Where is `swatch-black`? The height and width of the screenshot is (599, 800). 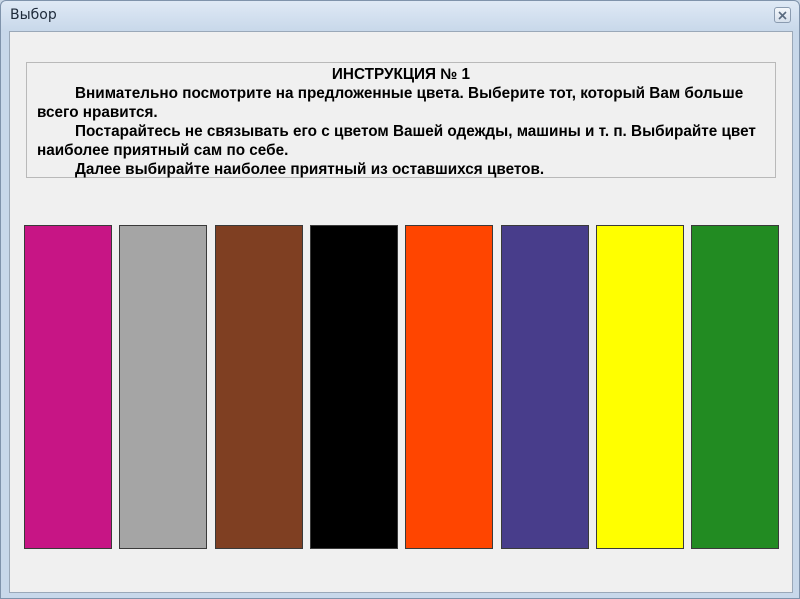
swatch-black is located at coordinates (354, 387).